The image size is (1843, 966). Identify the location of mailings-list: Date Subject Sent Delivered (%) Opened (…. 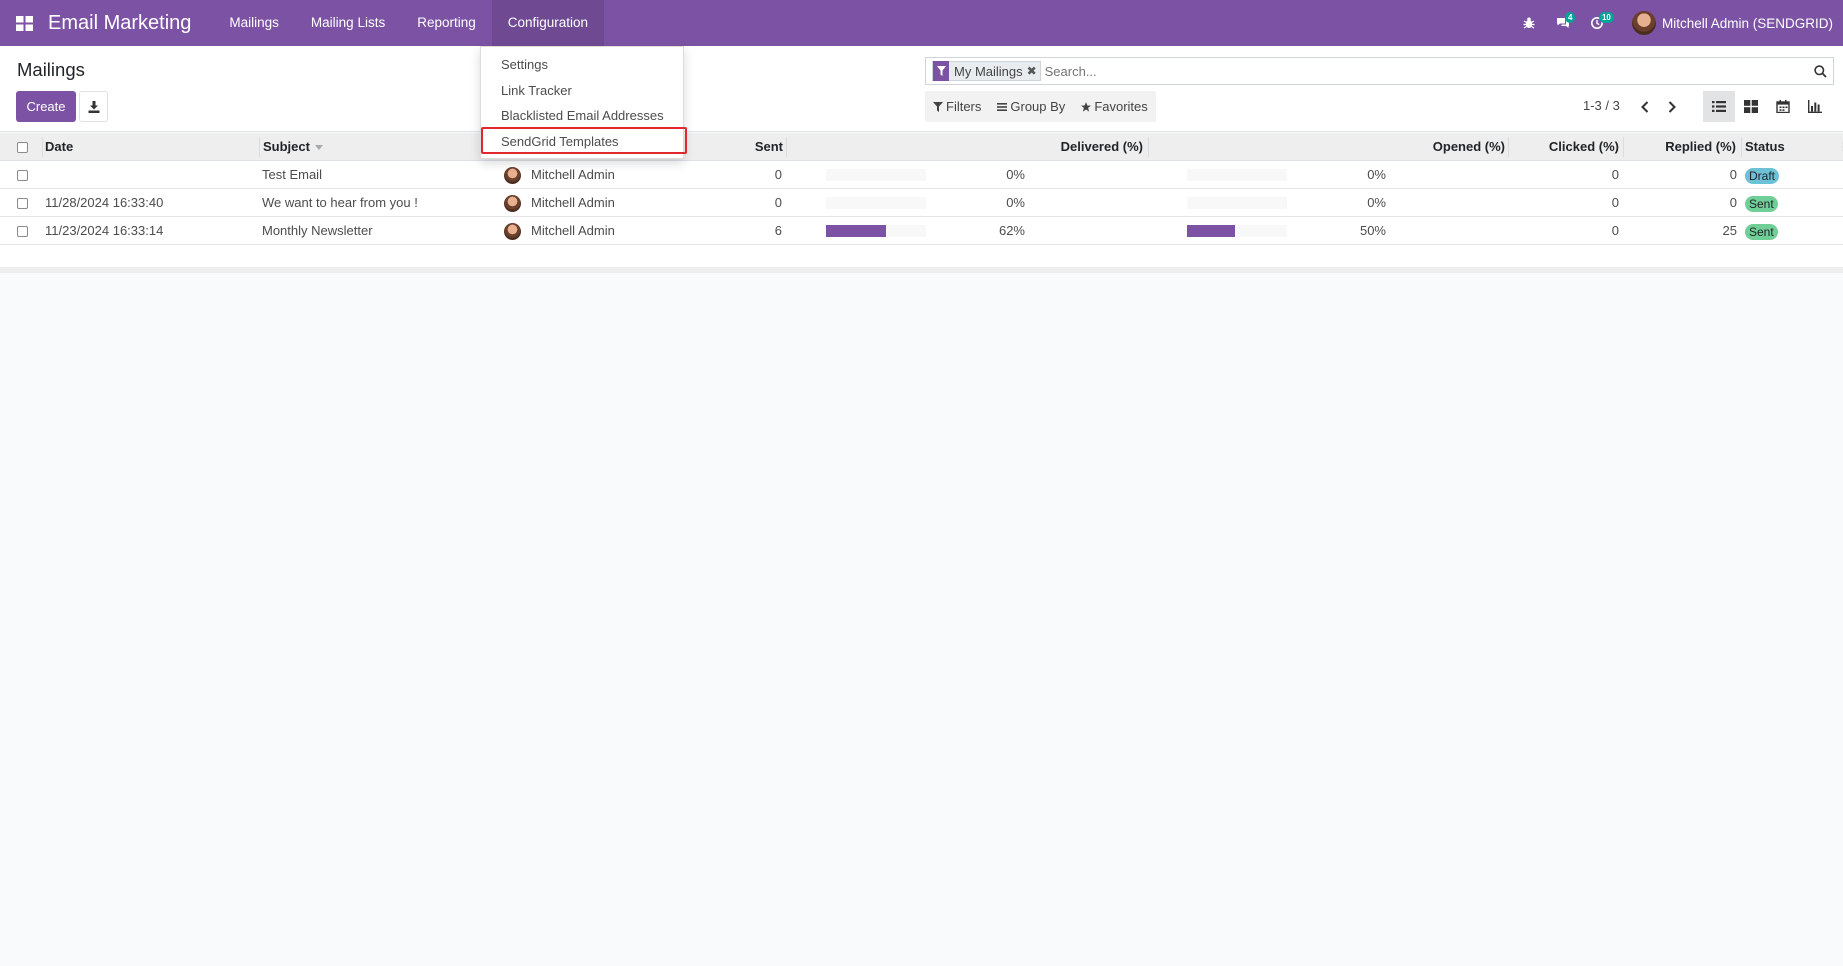
(921, 203).